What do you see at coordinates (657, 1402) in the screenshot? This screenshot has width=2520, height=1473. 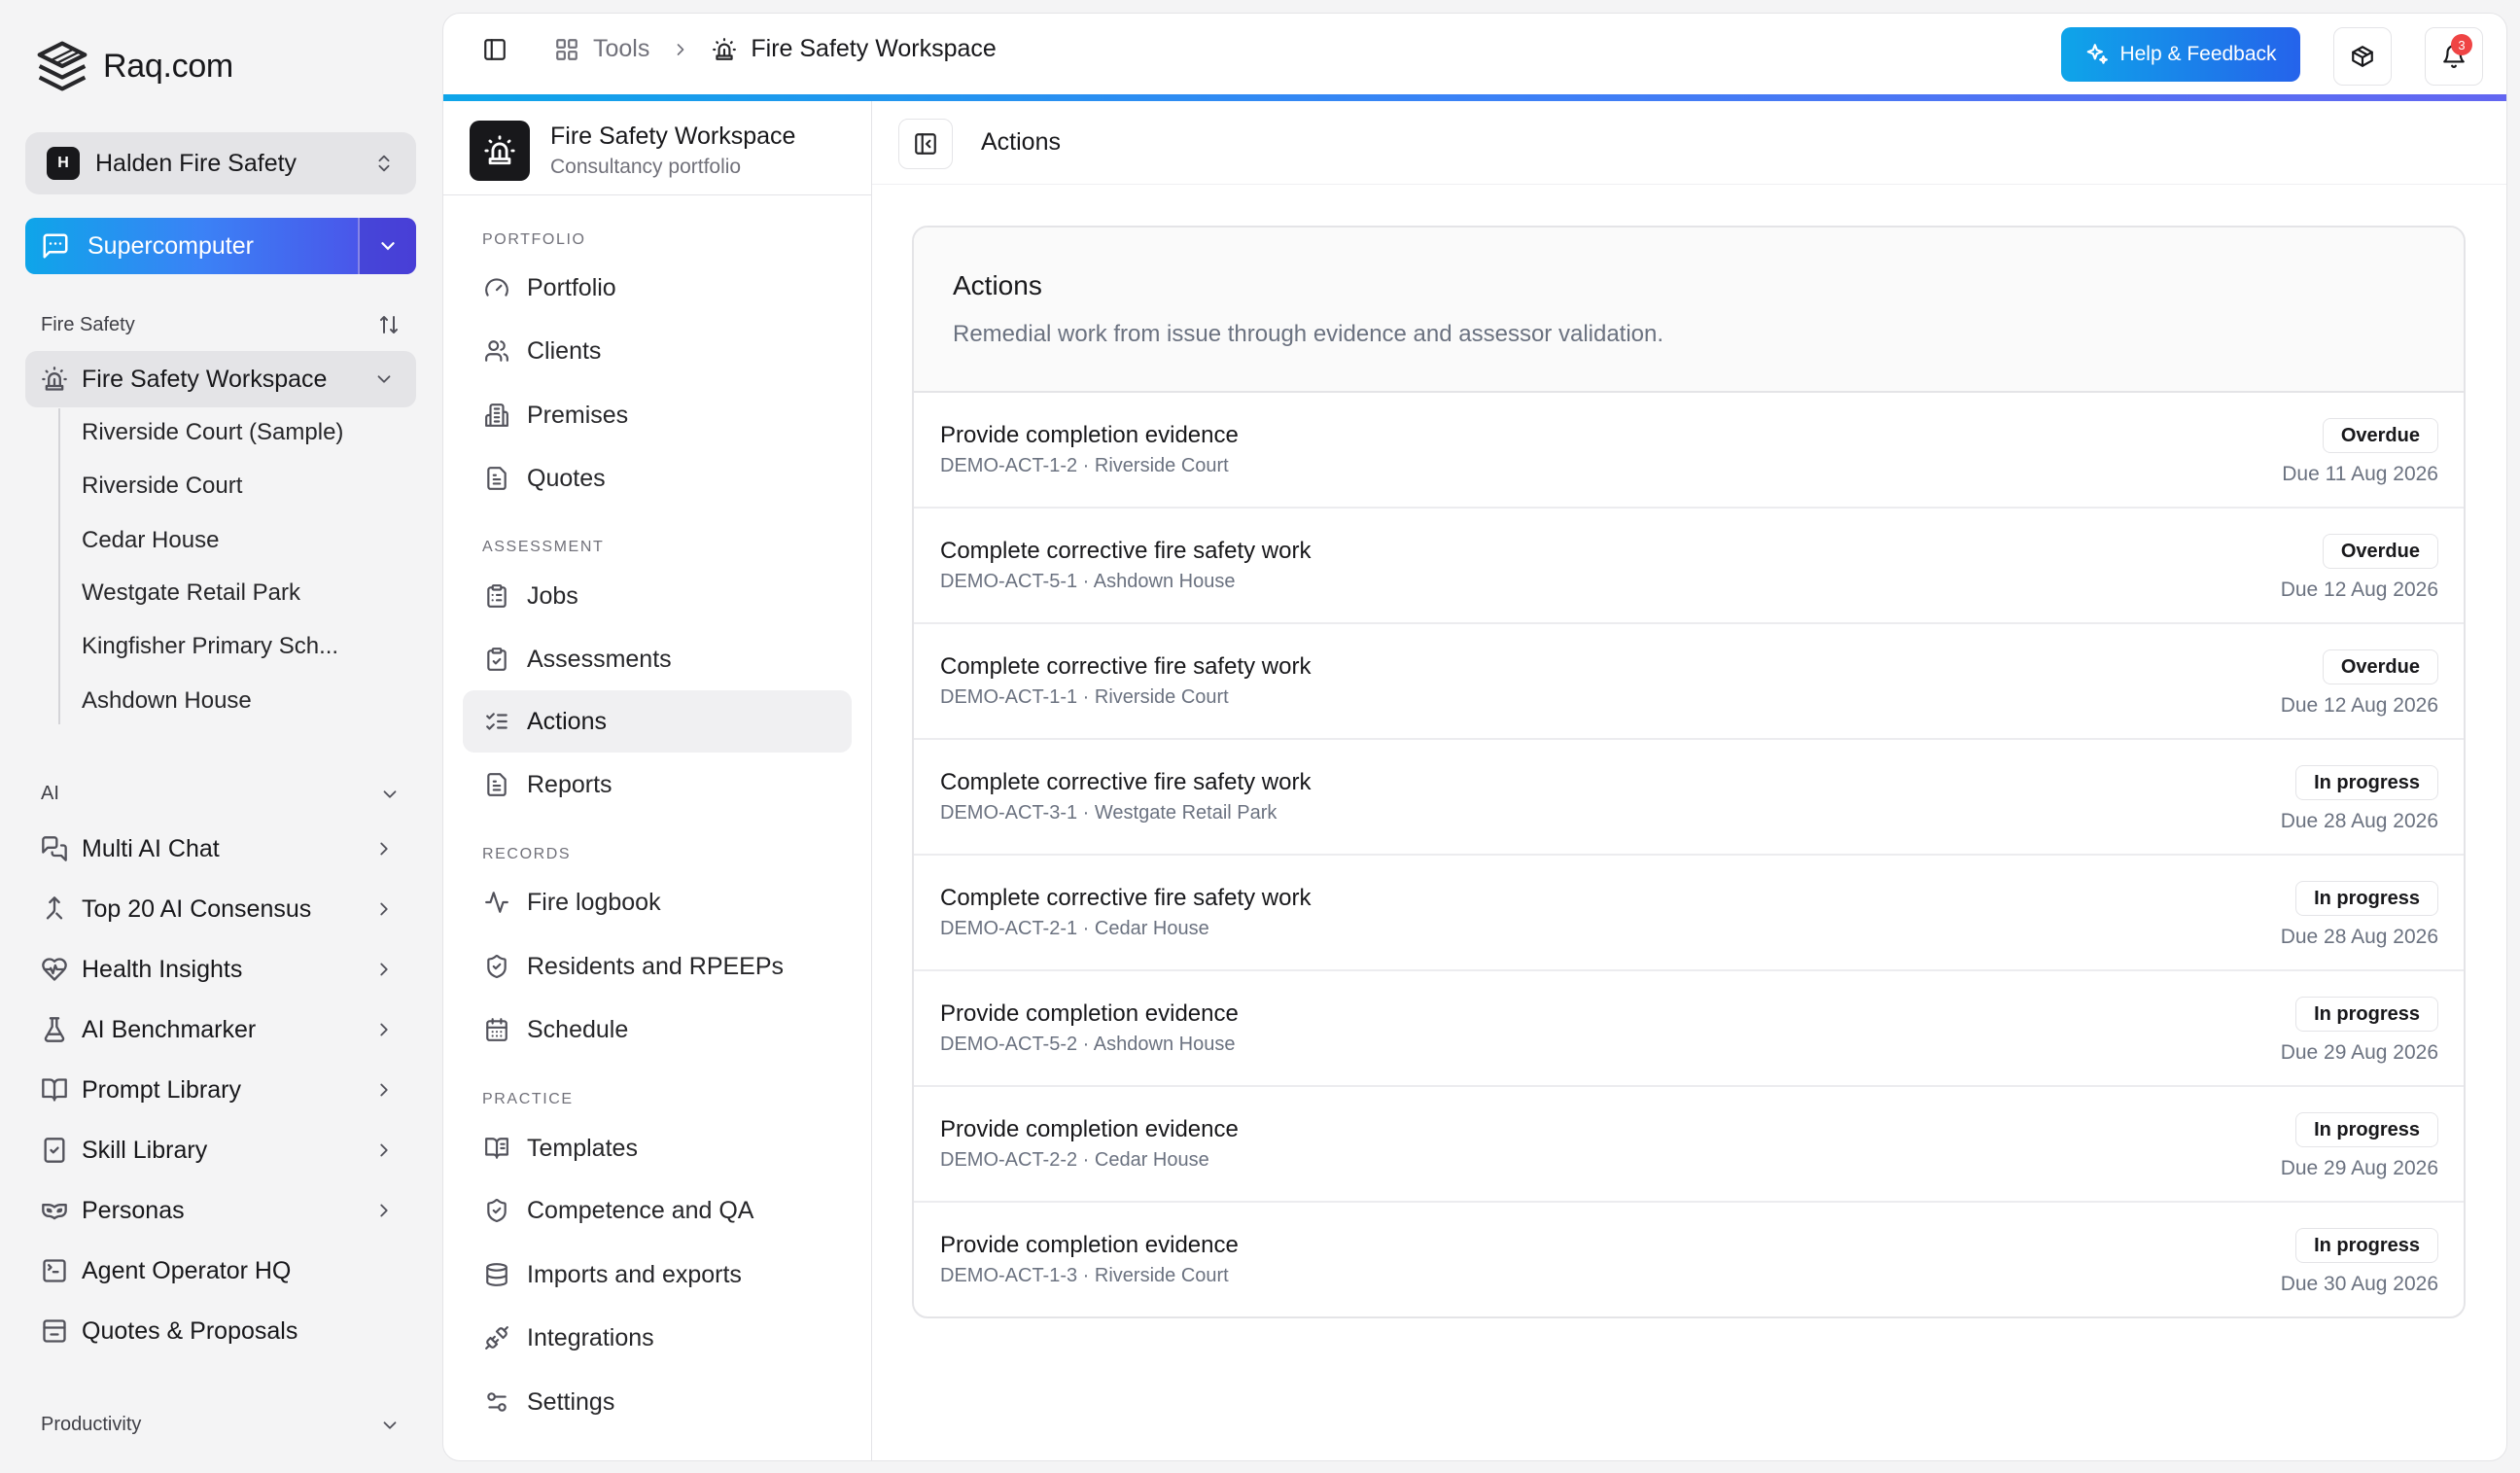 I see `nav-settings: Settings` at bounding box center [657, 1402].